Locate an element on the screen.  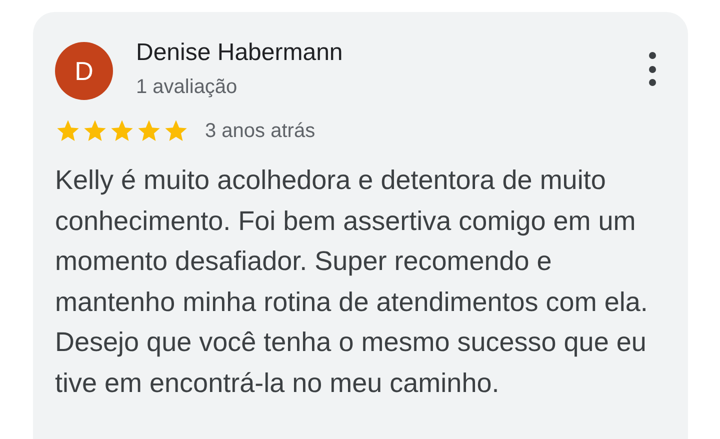
review-time: 3 anos atrás is located at coordinates (260, 131).